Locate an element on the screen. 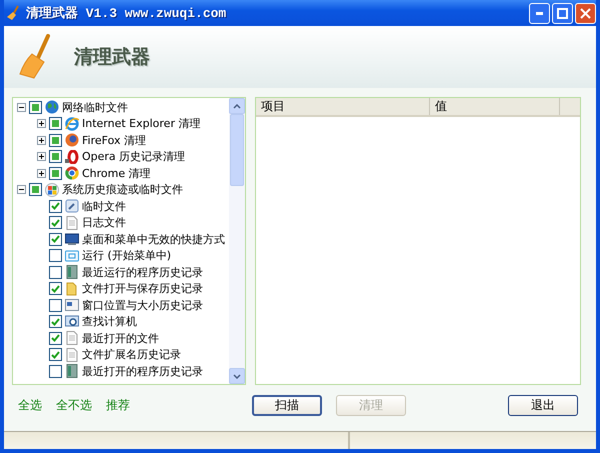 The image size is (600, 453). tree-item: FireFox 清理 is located at coordinates (114, 140).